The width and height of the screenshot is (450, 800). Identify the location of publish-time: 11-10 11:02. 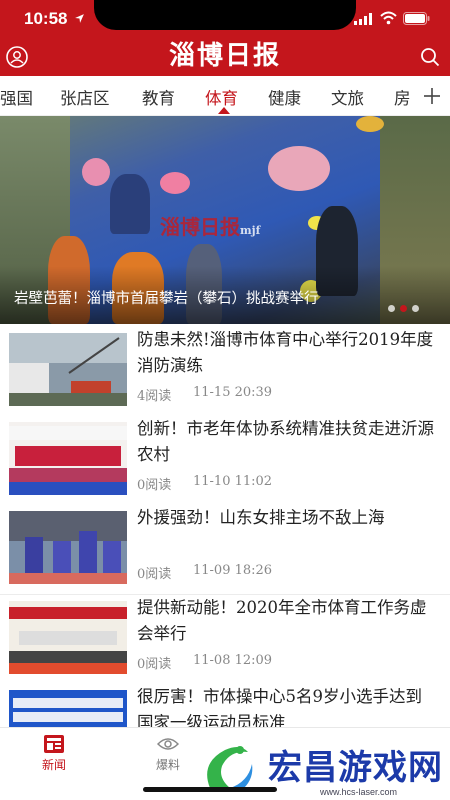
(233, 481).